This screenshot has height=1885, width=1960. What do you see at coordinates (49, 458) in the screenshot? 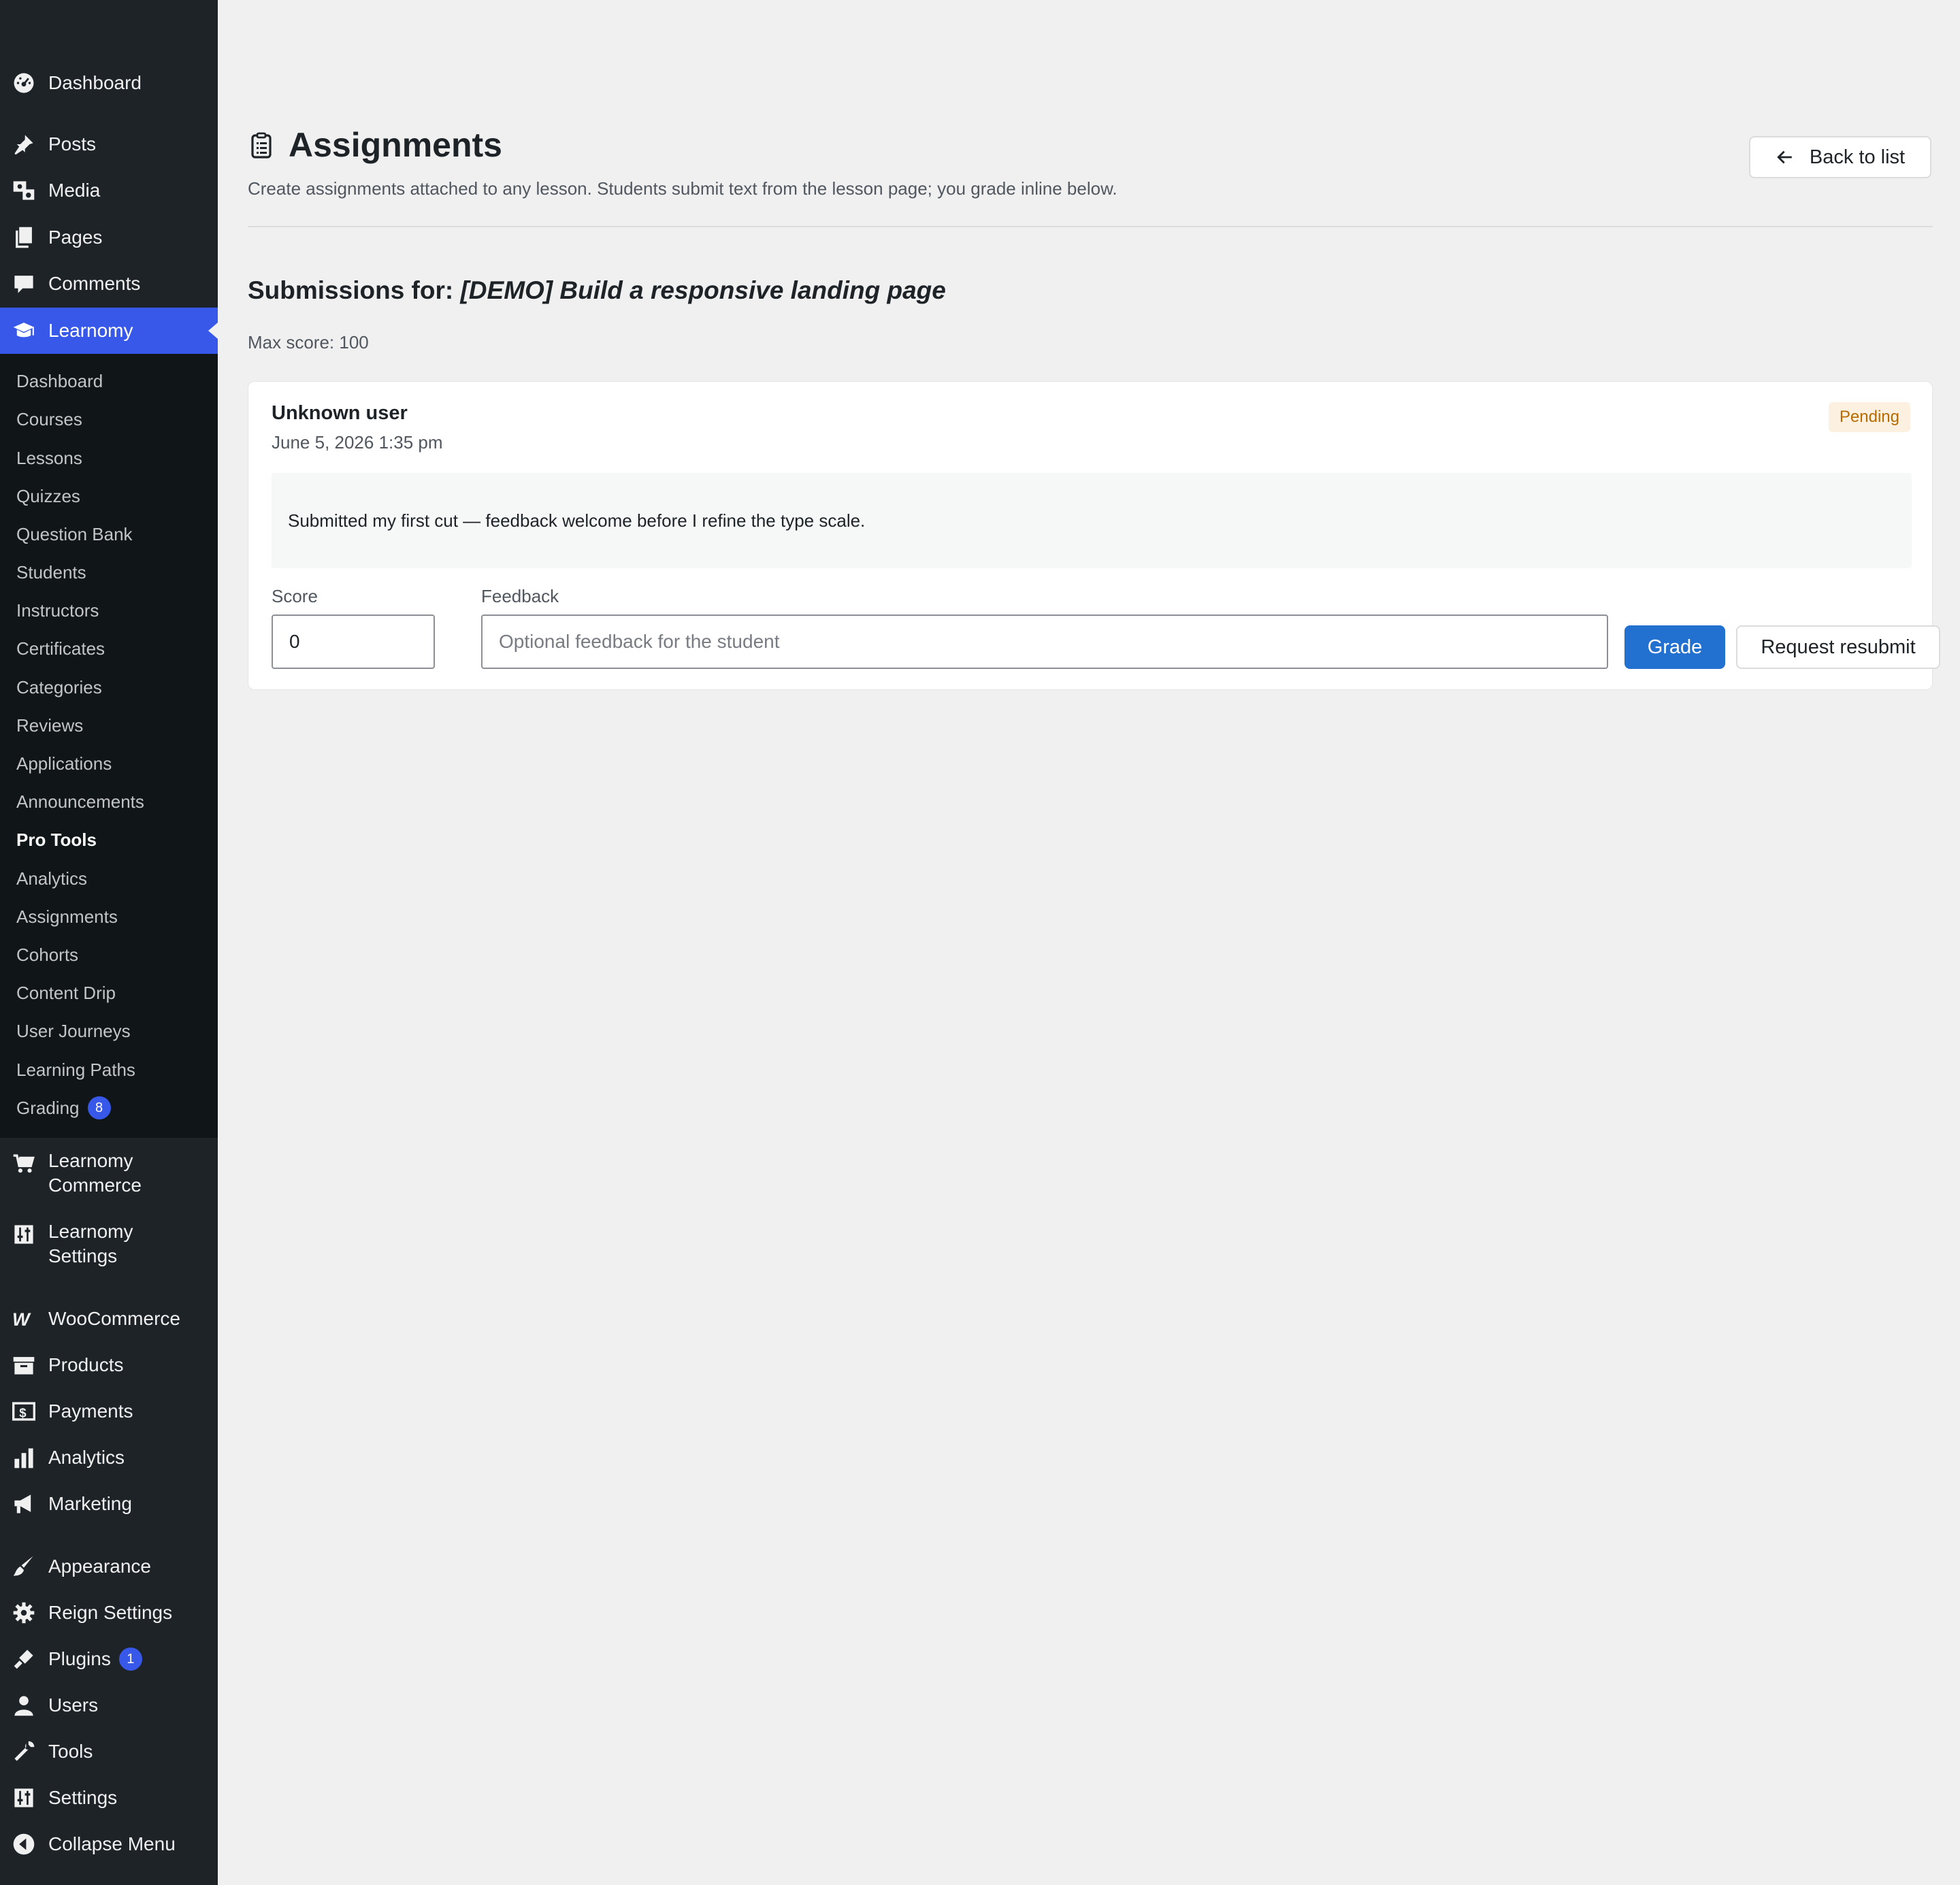
I see `submenu-item-lessons: Lessons` at bounding box center [49, 458].